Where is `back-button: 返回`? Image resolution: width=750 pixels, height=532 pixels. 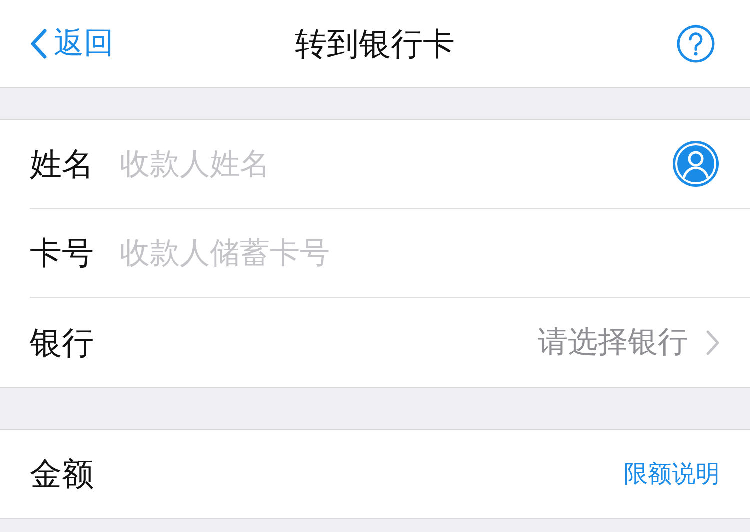
back-button: 返回 is located at coordinates (72, 43).